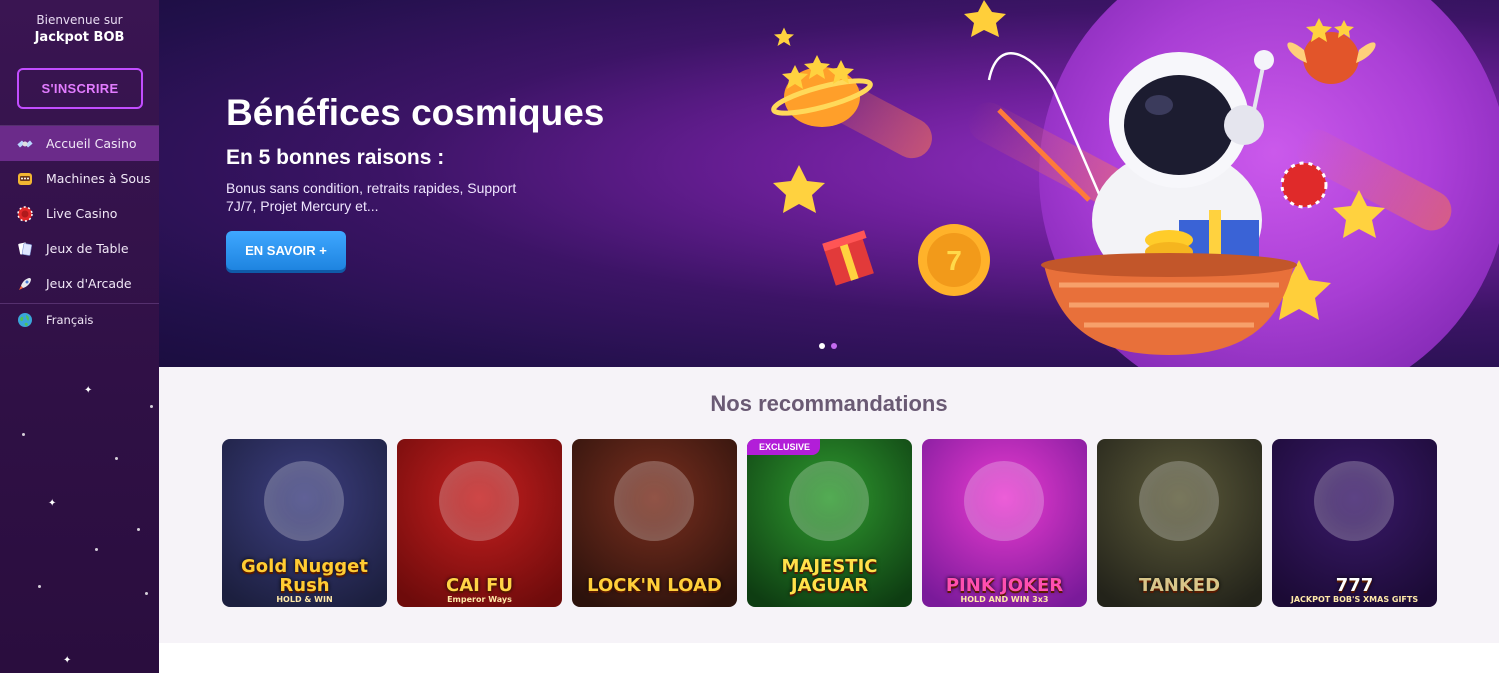  I want to click on carousel-dot, so click(822, 346).